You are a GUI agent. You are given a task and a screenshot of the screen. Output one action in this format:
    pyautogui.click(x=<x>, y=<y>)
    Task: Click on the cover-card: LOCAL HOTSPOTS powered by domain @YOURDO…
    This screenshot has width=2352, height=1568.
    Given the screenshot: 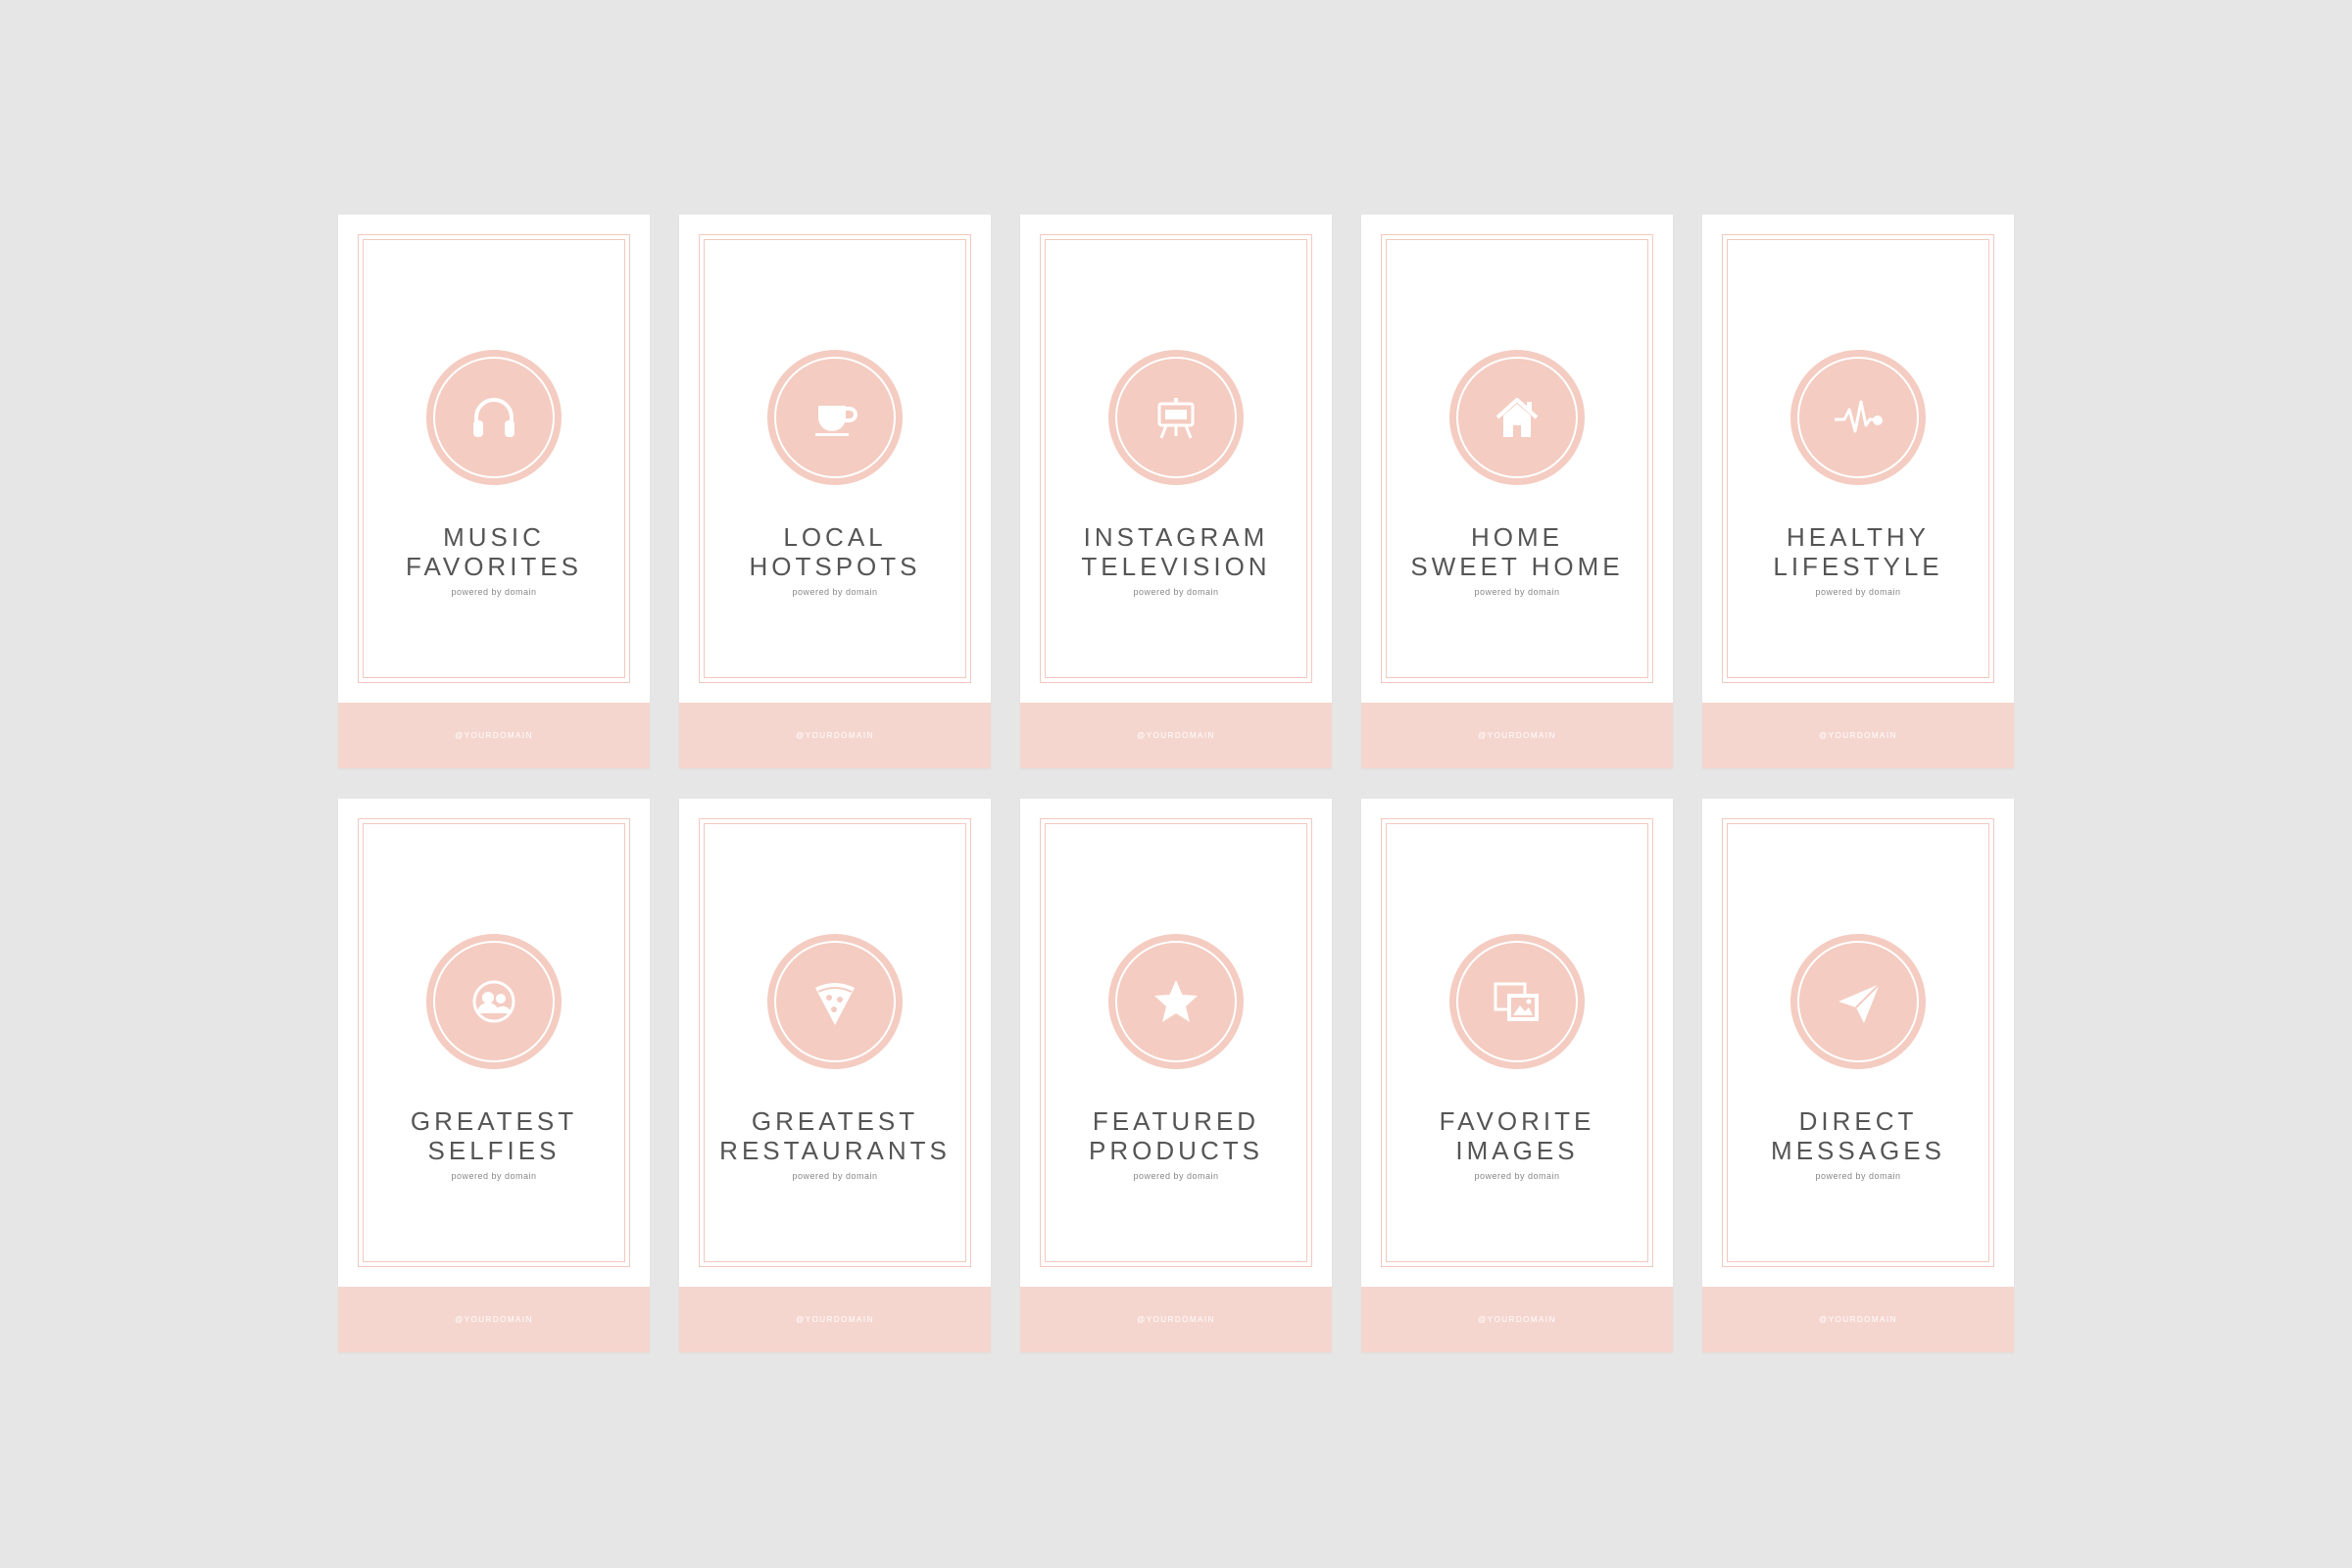 What is the action you would take?
    pyautogui.click(x=835, y=491)
    